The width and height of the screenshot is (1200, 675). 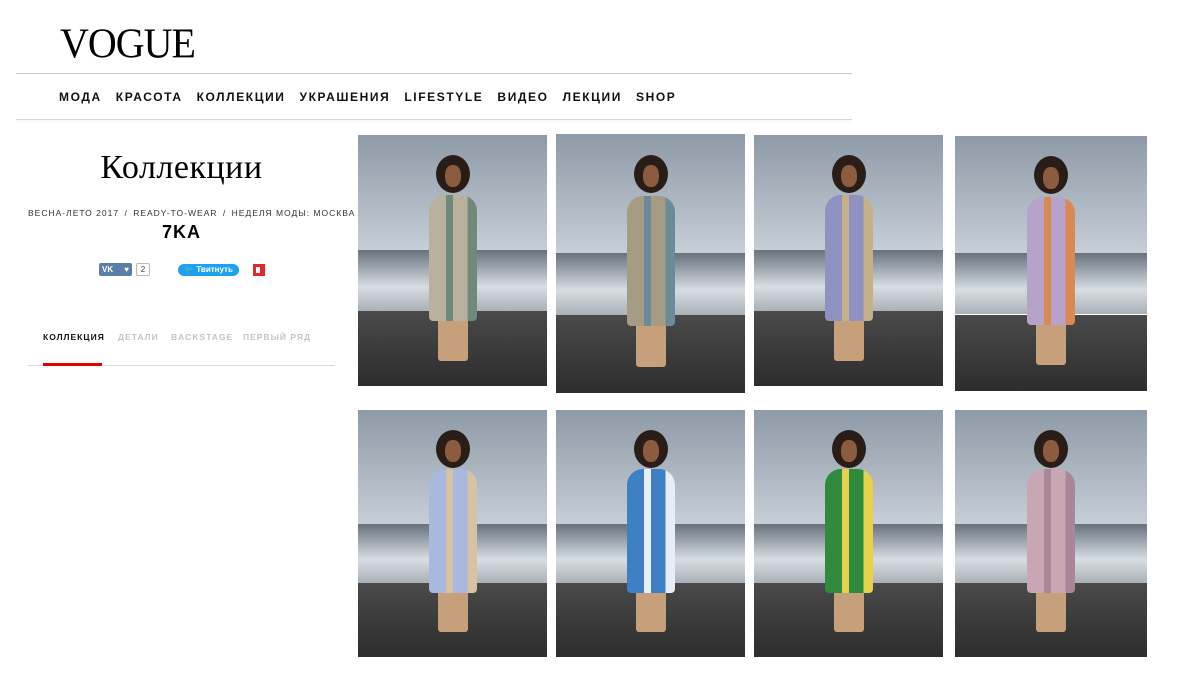 What do you see at coordinates (294, 213) in the screenshot?
I see `meta-event-link: НЕДЕЛЯ МОДЫ: МОСКВА` at bounding box center [294, 213].